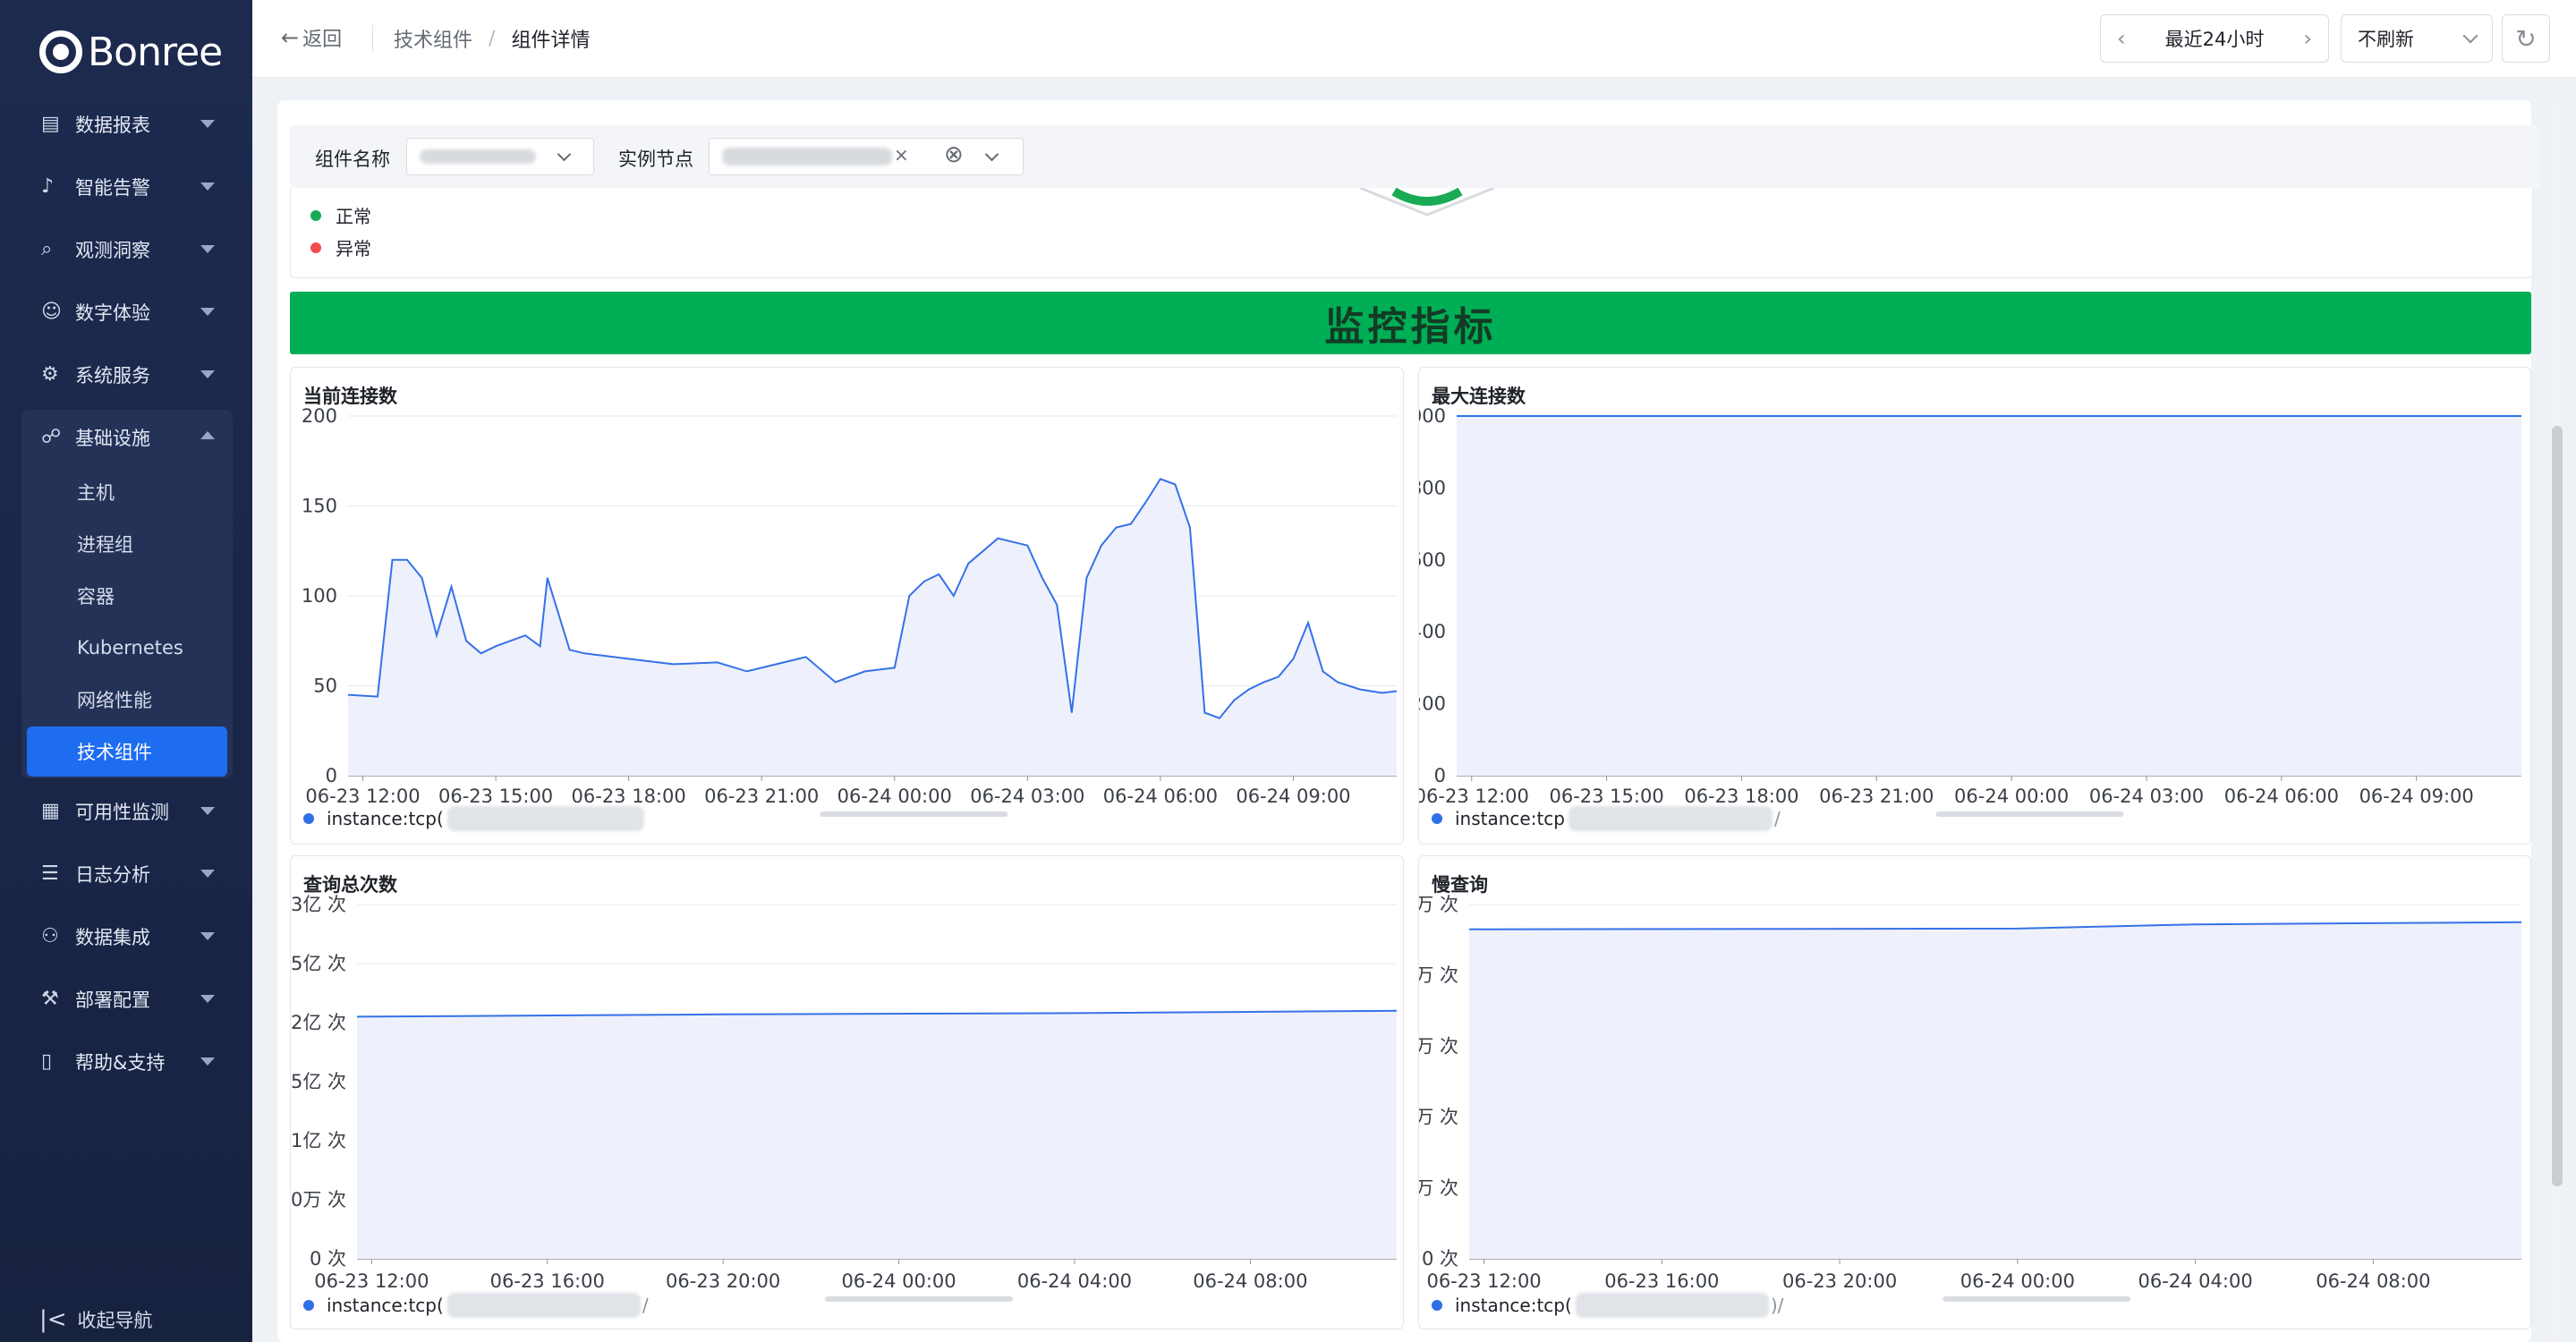 This screenshot has width=2576, height=1342. What do you see at coordinates (954, 155) in the screenshot?
I see `clear-circle-icon: ⊗` at bounding box center [954, 155].